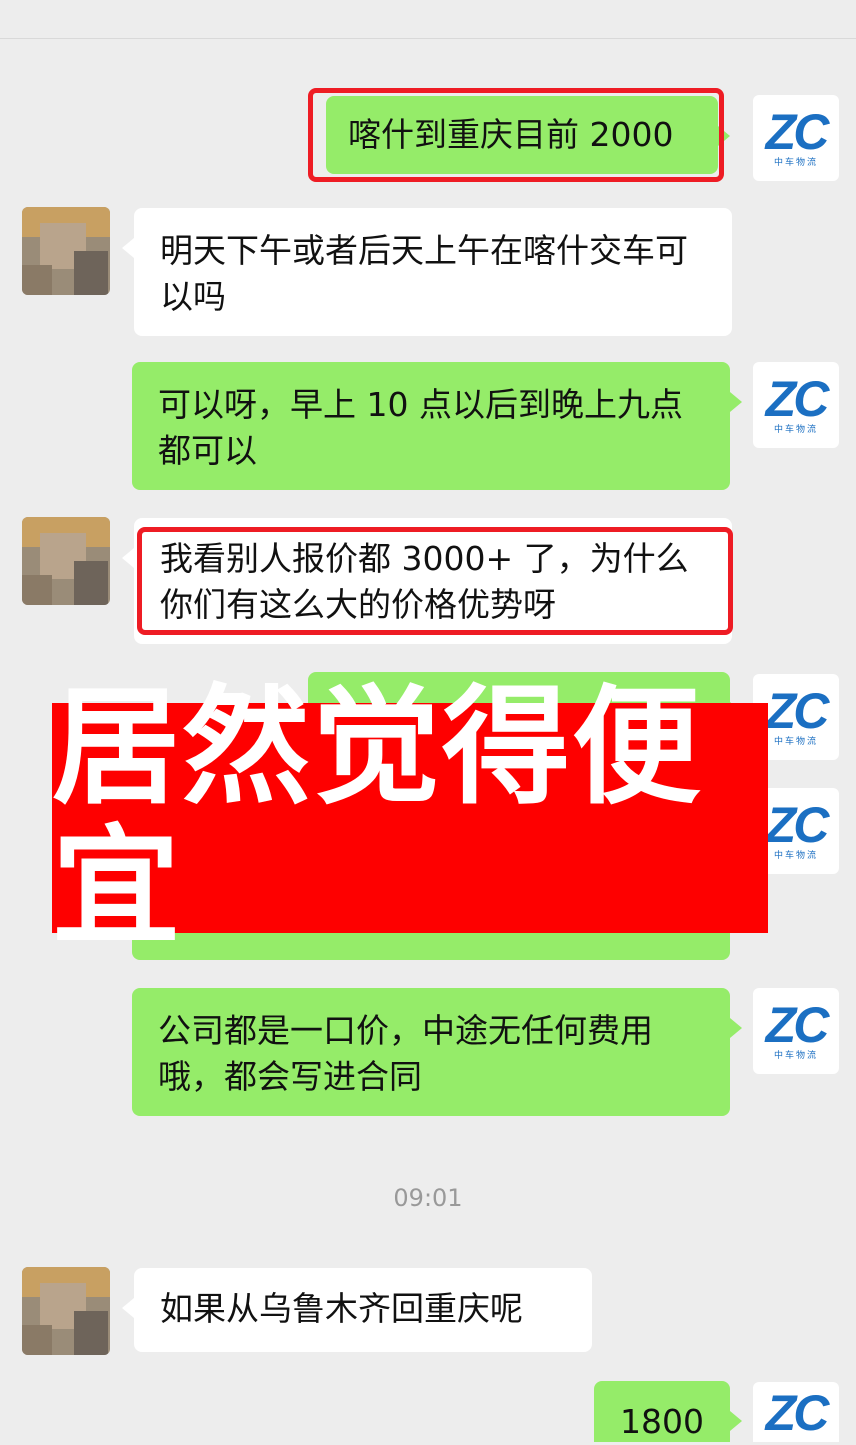  Describe the element at coordinates (662, 1421) in the screenshot. I see `message-text: 1800` at that location.